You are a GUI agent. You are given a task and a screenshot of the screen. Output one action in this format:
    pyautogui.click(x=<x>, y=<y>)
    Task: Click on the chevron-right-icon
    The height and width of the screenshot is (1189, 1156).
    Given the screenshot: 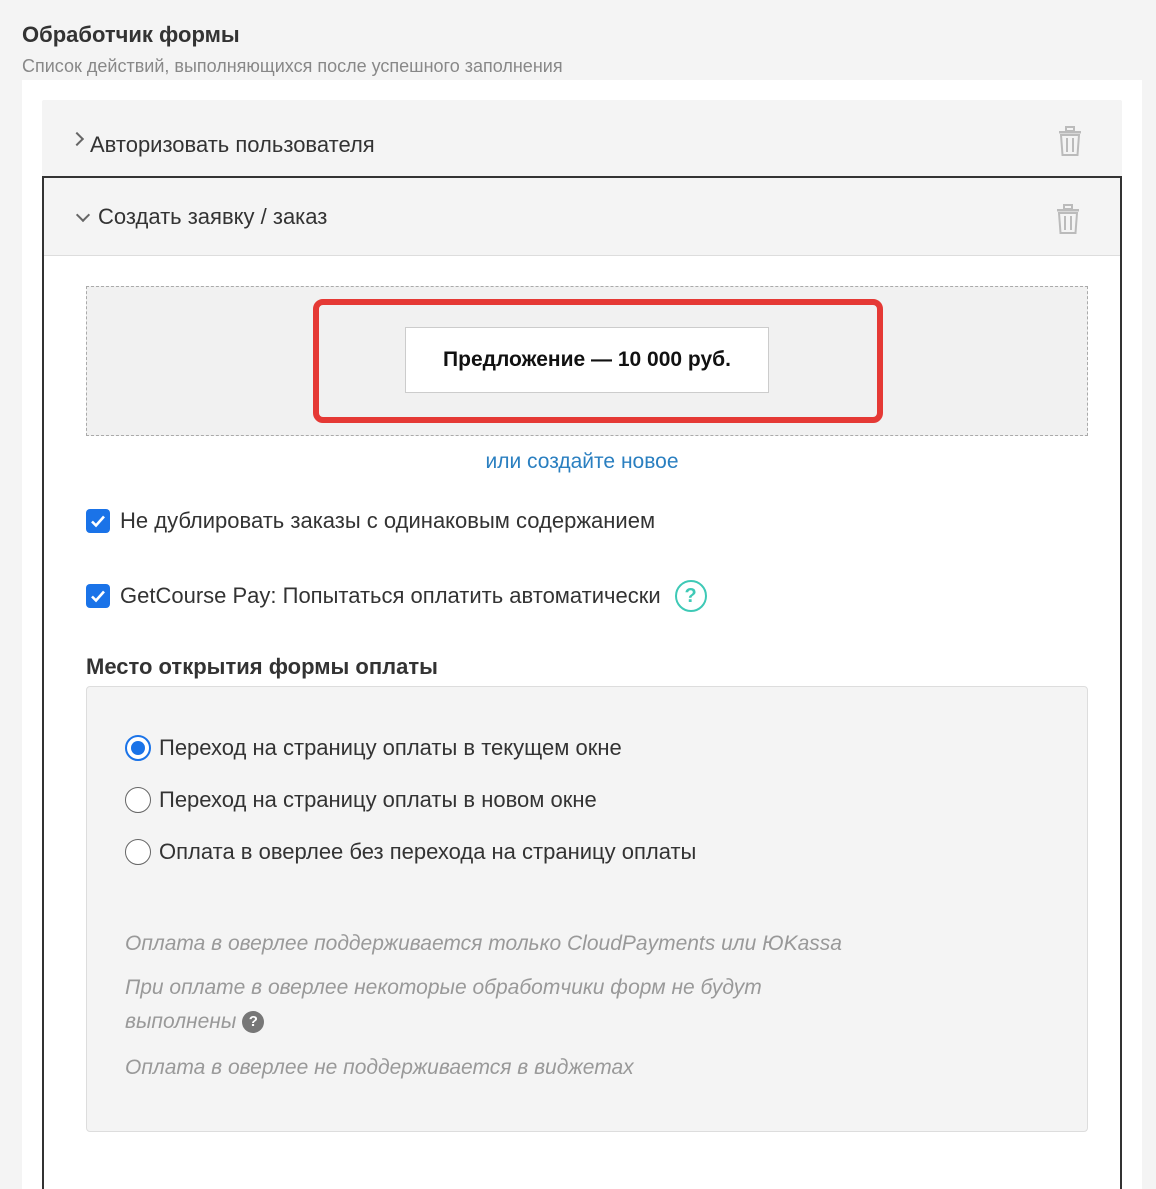 What is the action you would take?
    pyautogui.click(x=77, y=139)
    